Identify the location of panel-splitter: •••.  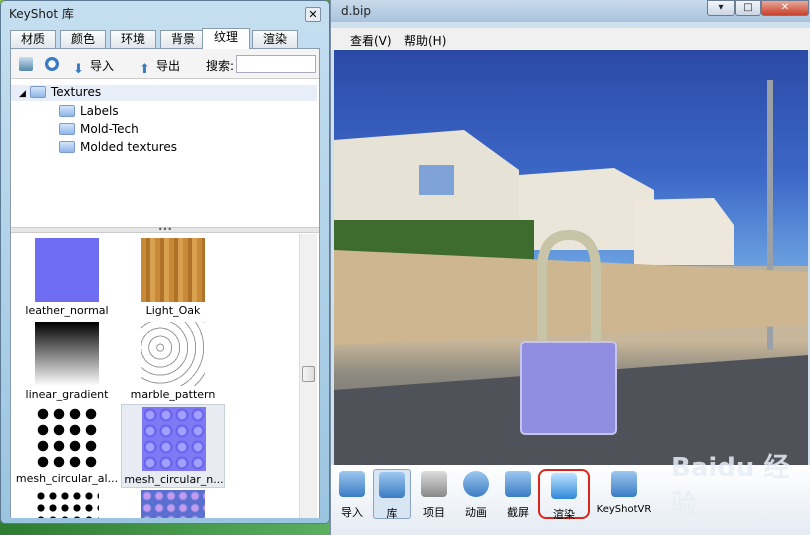
(165, 230).